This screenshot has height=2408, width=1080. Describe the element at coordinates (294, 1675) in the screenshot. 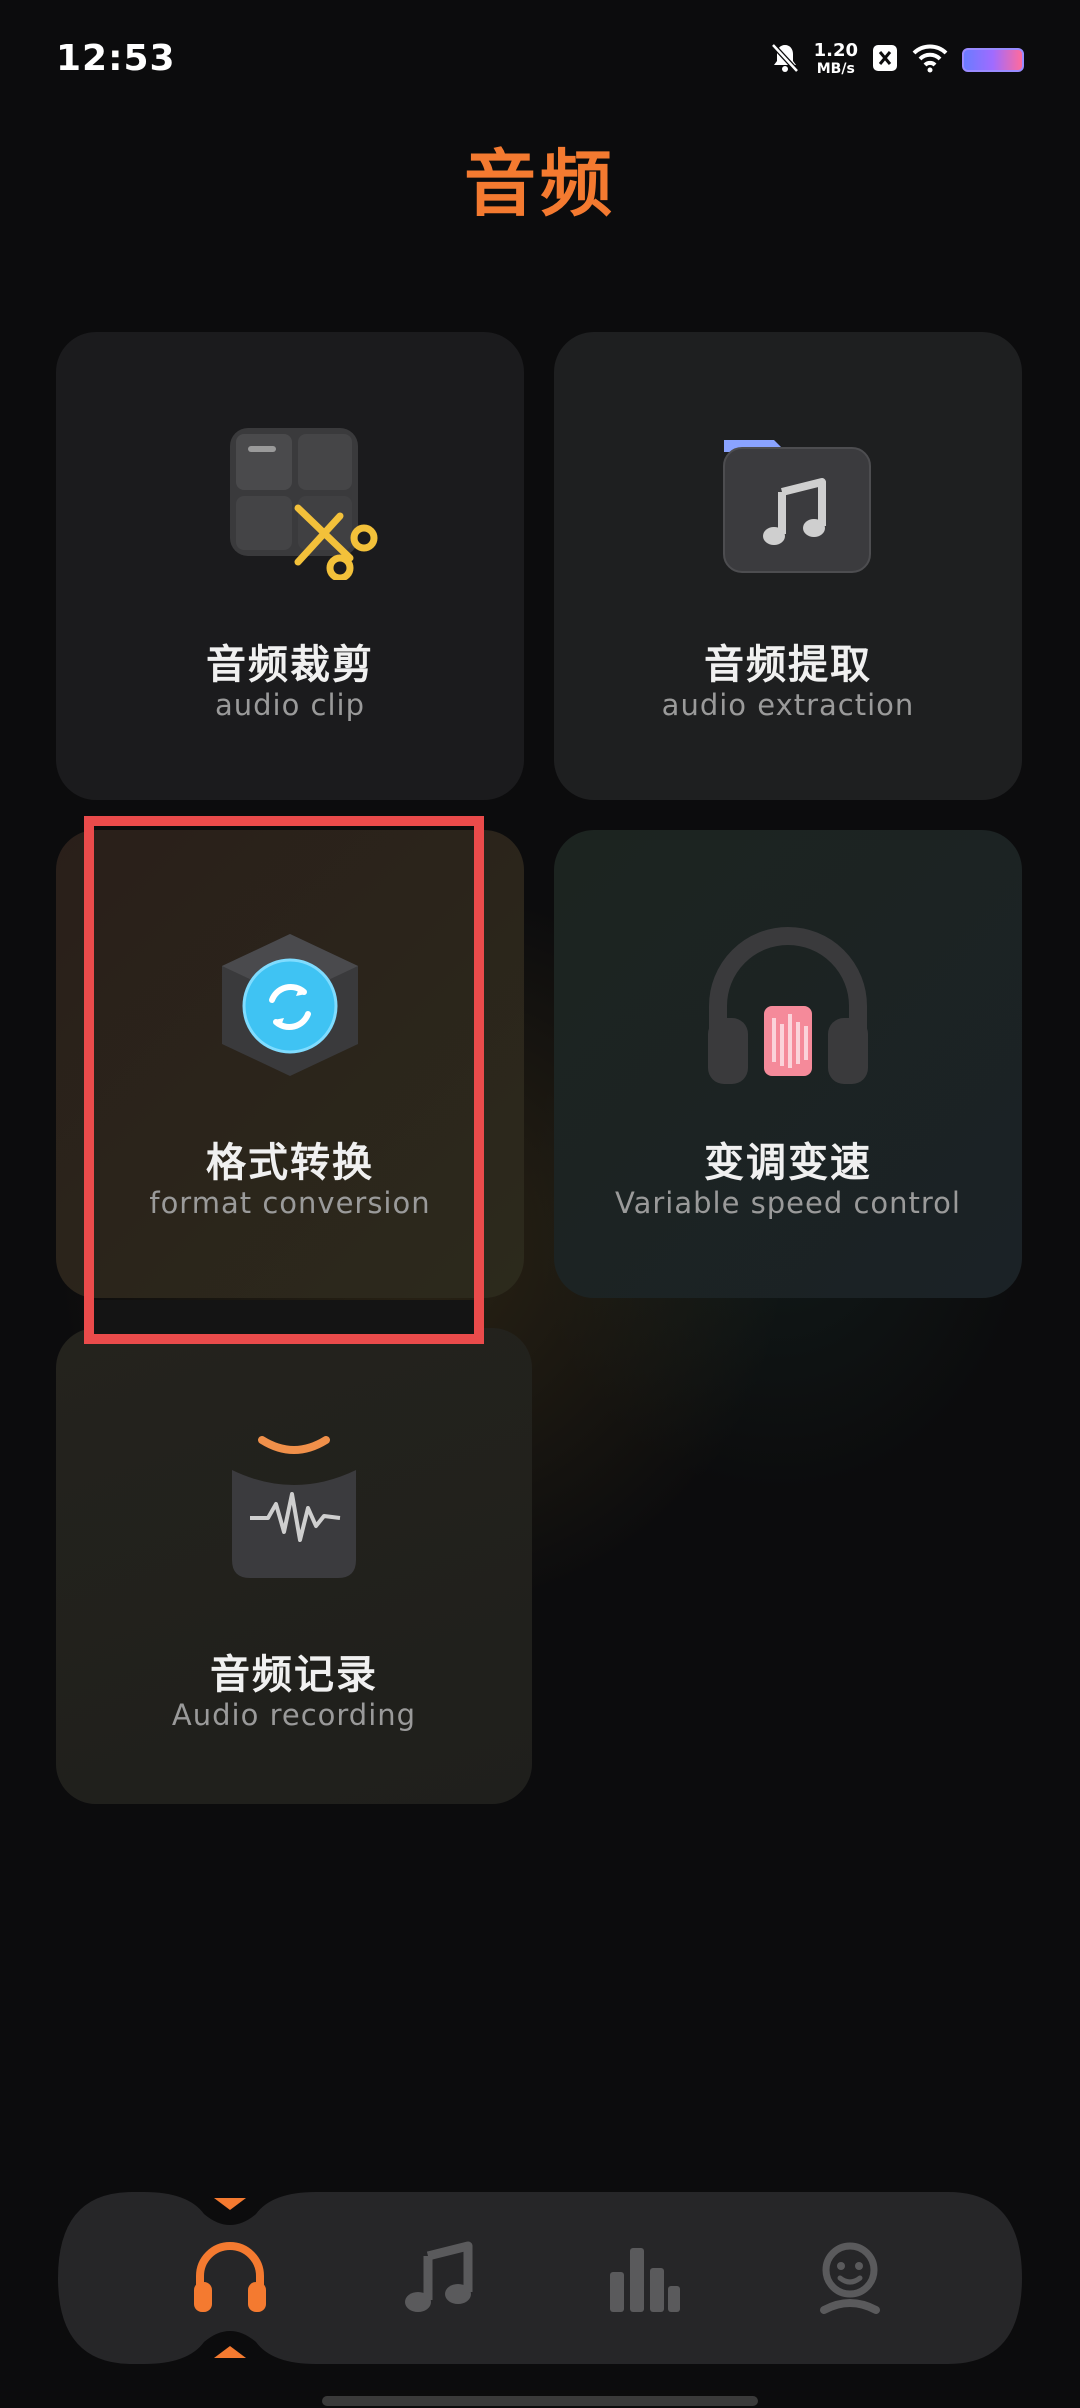

I see `tool-label-cn: 音频记录` at that location.